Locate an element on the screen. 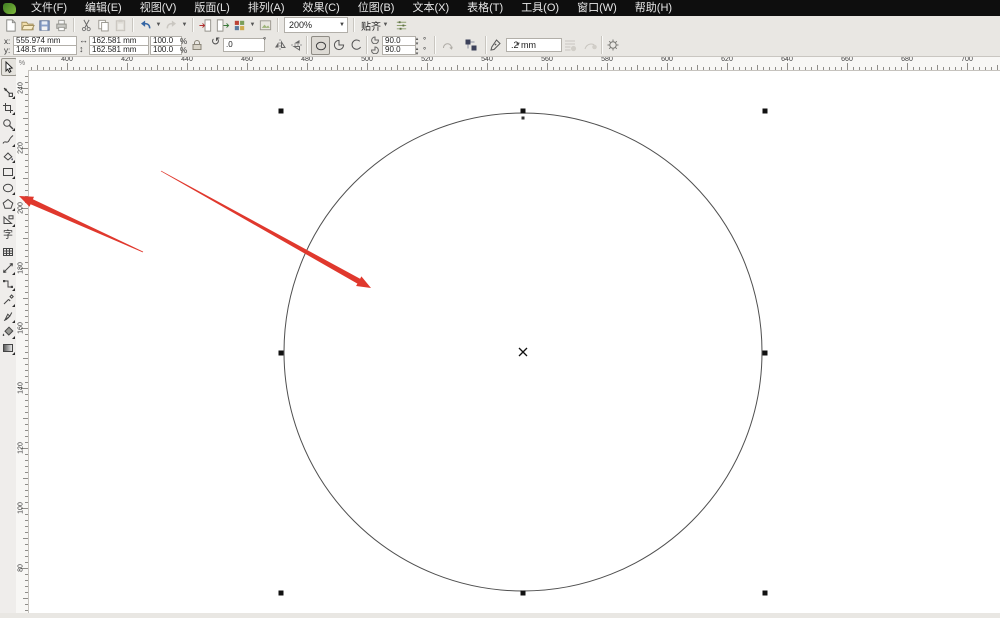 The image size is (1000, 618). quick-customize-button is located at coordinates (613, 45).